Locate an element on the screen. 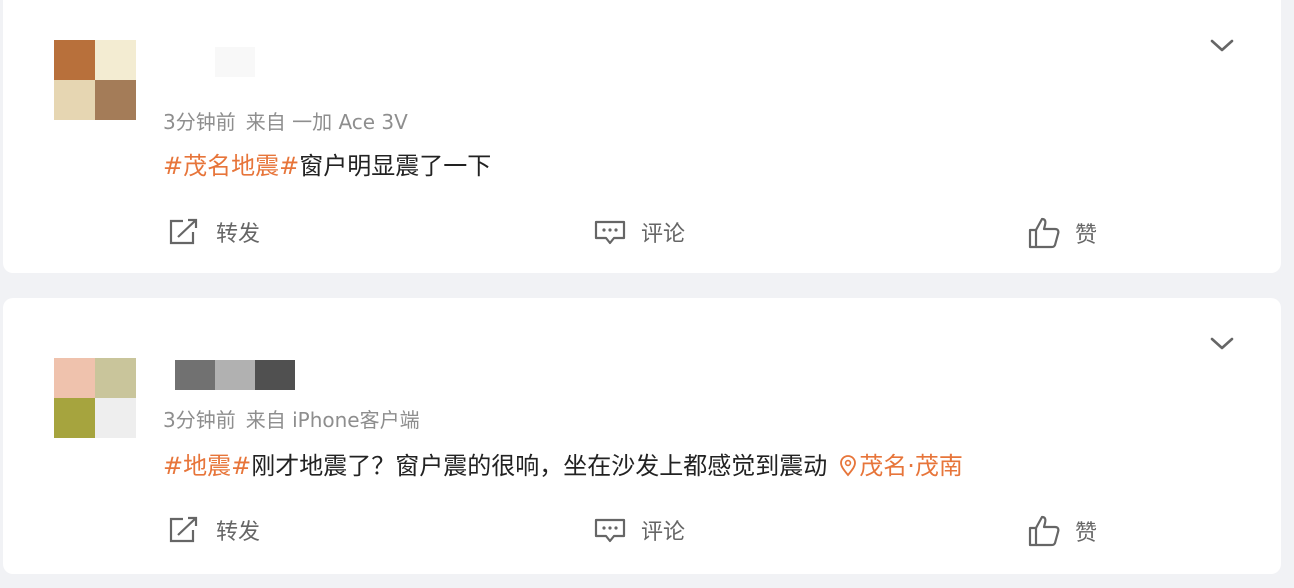  post-content: #地震#刚才地震了？窗户震的很响，坐在沙发上都感觉到震动 茂名·茂南 is located at coordinates (563, 463).